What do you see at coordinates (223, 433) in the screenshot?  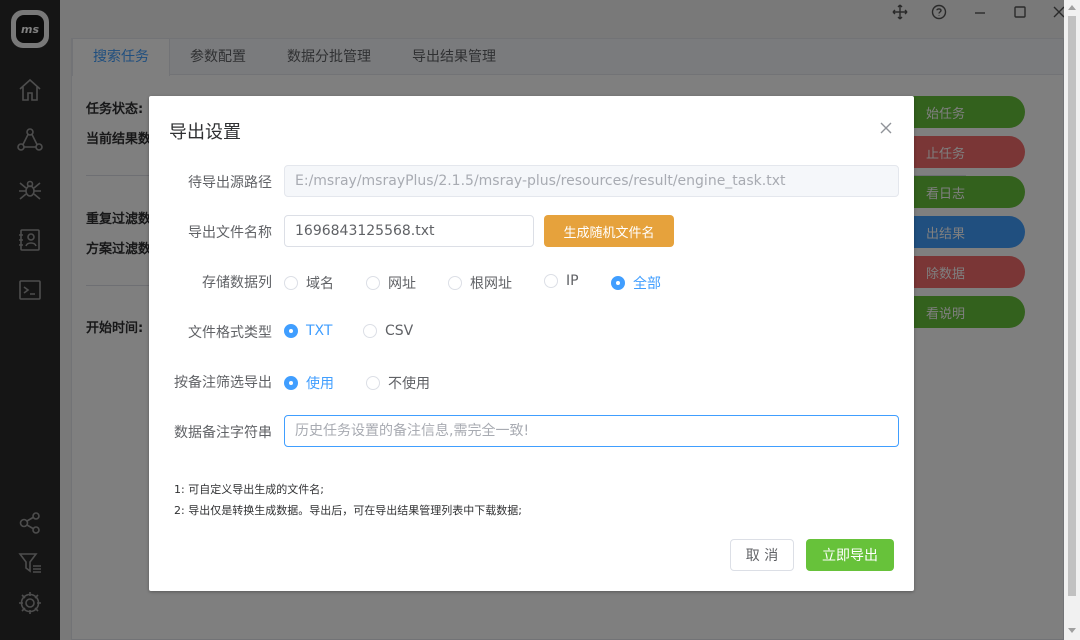 I see `remark-string-label: 数据备注字符串` at bounding box center [223, 433].